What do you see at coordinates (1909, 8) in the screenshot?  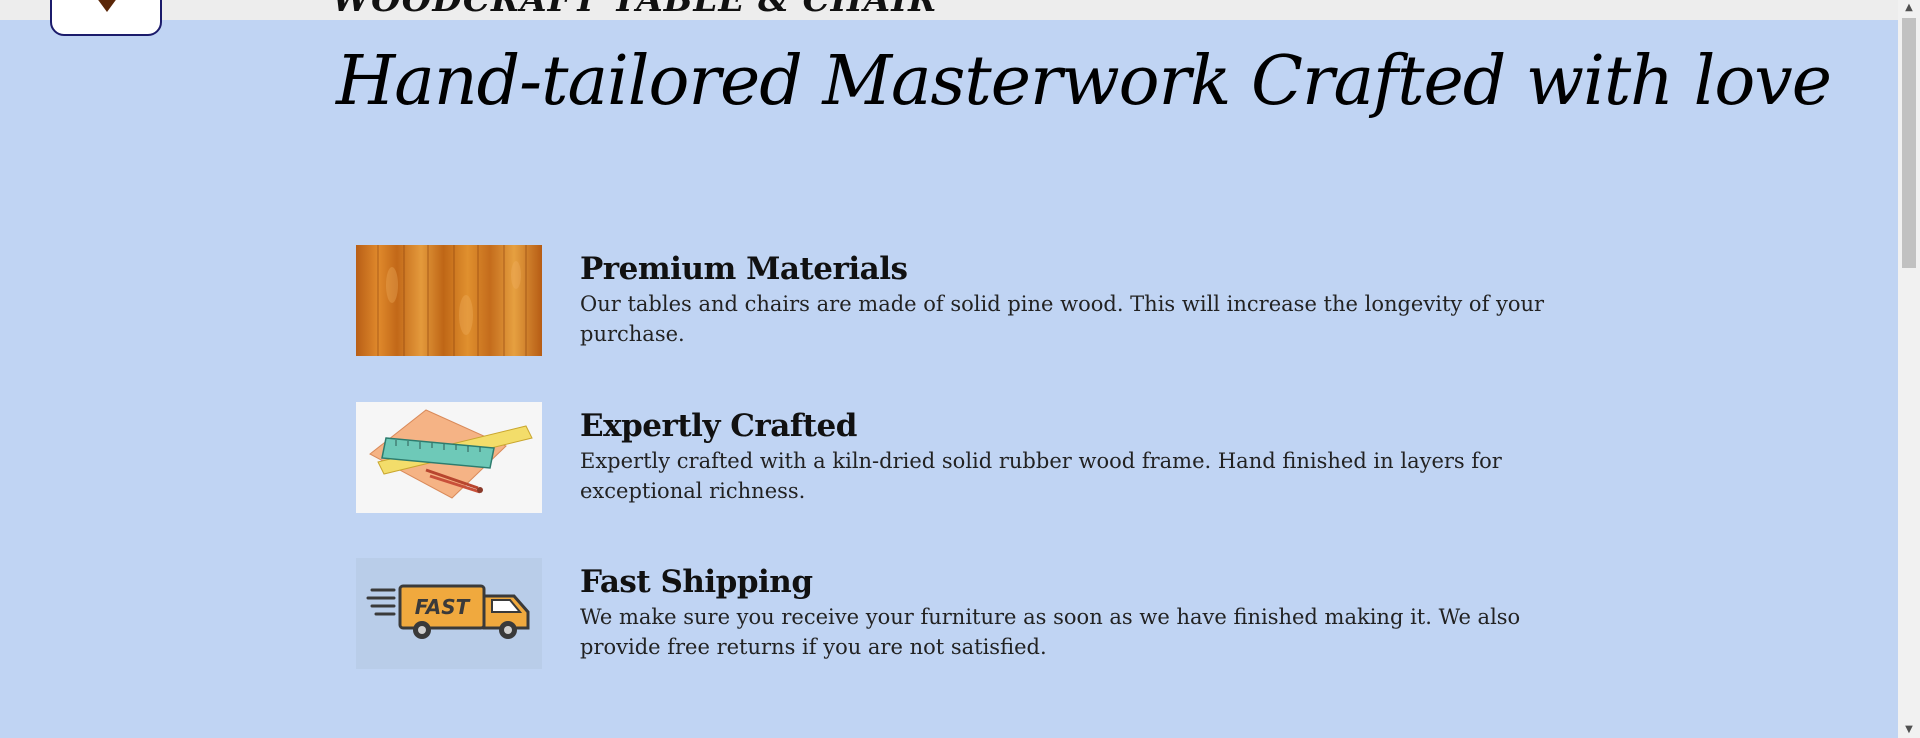 I see `scroll-up-arrow-icon: ▲` at bounding box center [1909, 8].